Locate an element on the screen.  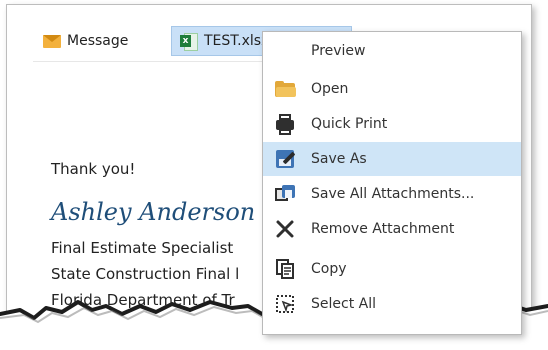
signature-line: Final Estimate Specialist is located at coordinates (142, 248).